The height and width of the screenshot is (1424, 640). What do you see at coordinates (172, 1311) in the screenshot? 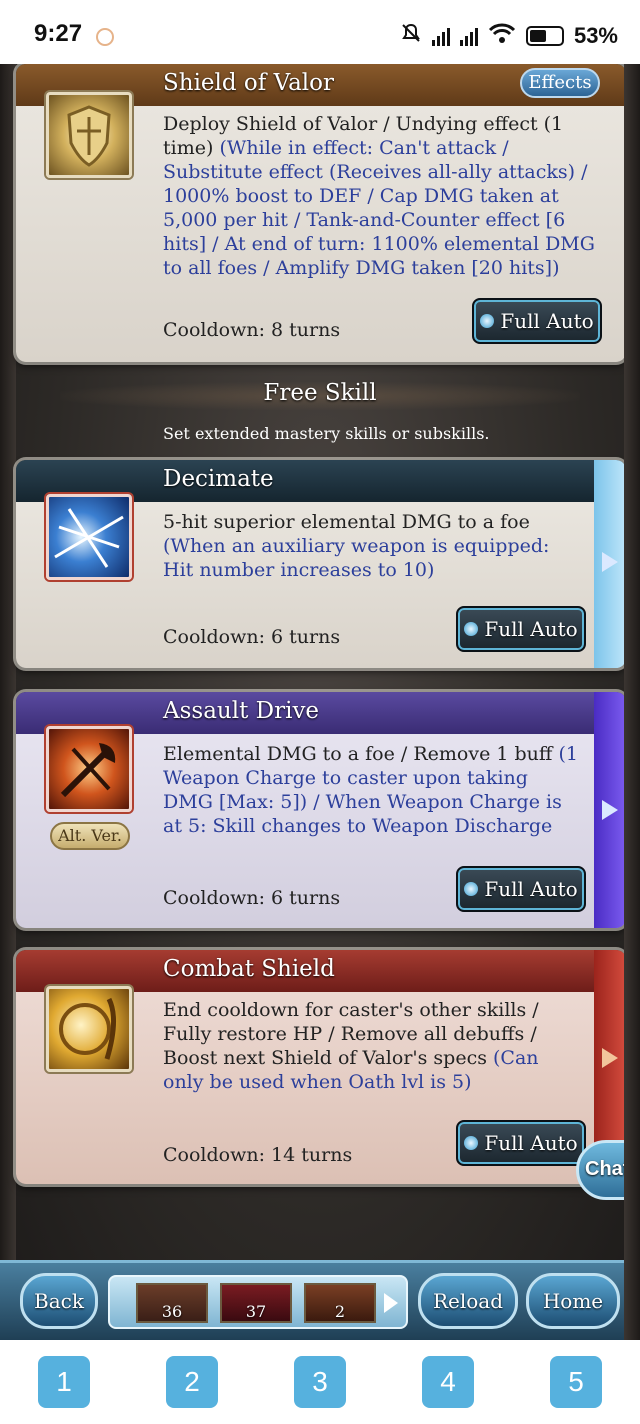
I see `item-count: 36` at bounding box center [172, 1311].